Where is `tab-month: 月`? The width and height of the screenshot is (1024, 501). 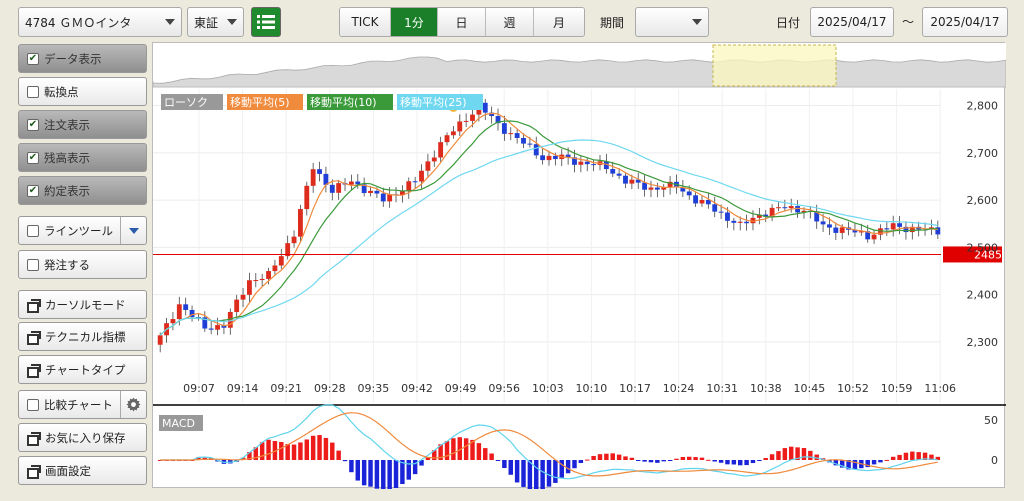 tab-month: 月 is located at coordinates (559, 22).